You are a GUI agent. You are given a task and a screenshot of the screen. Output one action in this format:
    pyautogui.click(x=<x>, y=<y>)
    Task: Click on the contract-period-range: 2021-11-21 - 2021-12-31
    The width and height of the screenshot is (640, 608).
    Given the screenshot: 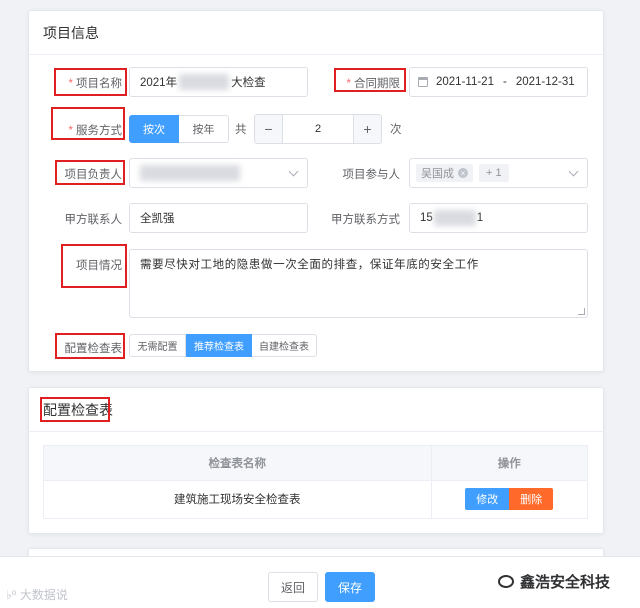 What is the action you would take?
    pyautogui.click(x=498, y=82)
    